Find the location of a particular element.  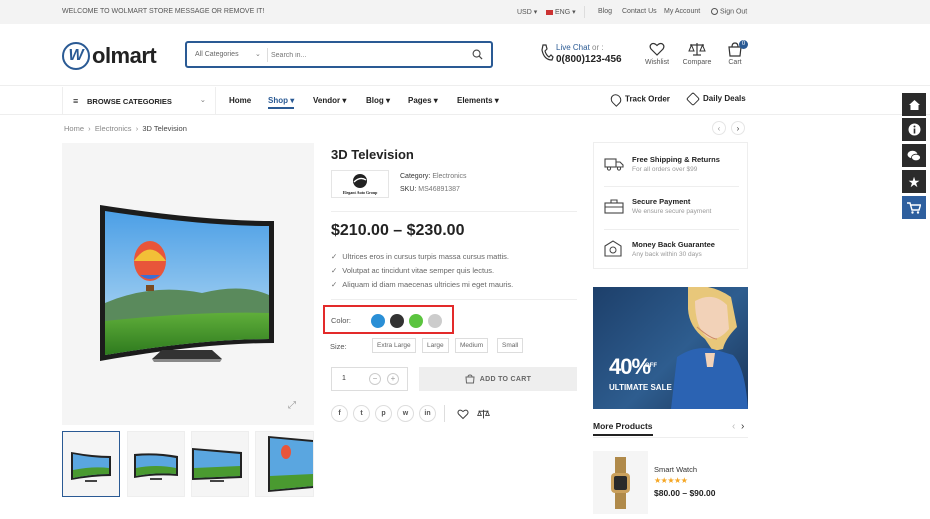

more-prev-button: ‹ is located at coordinates (733, 426).